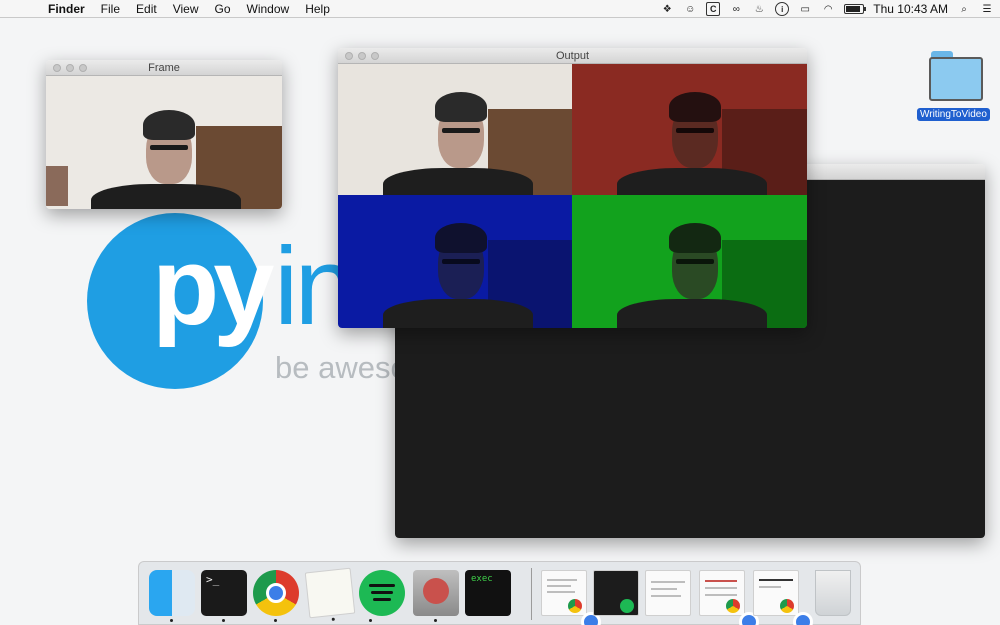 The image size is (1000, 625). I want to click on menu-file: File, so click(110, 9).